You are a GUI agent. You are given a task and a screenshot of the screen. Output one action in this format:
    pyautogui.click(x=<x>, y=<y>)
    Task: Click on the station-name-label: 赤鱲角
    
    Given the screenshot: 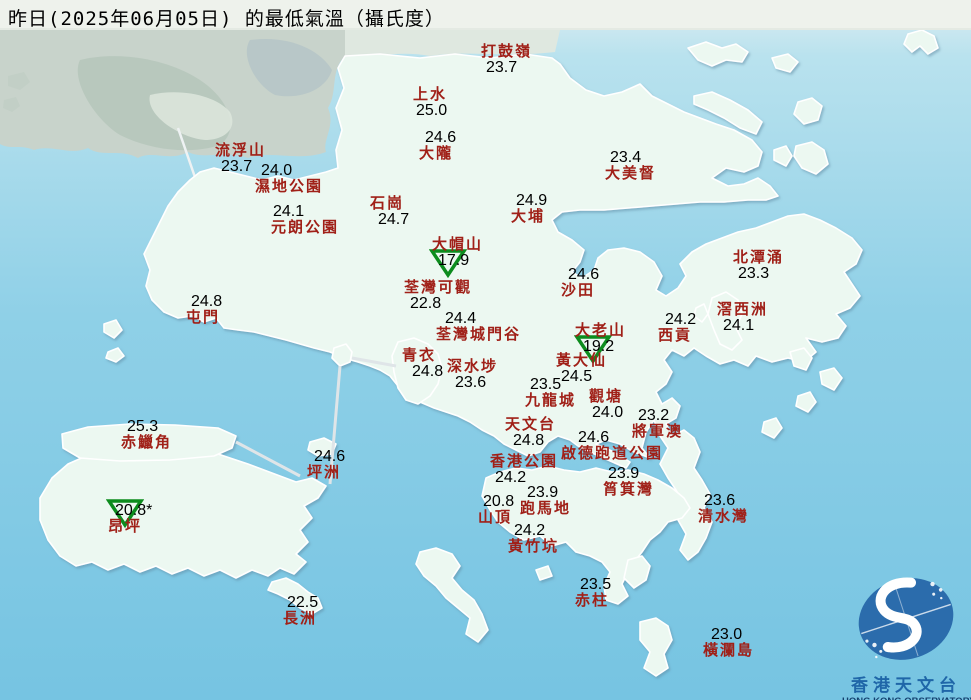 What is the action you would take?
    pyautogui.click(x=147, y=443)
    